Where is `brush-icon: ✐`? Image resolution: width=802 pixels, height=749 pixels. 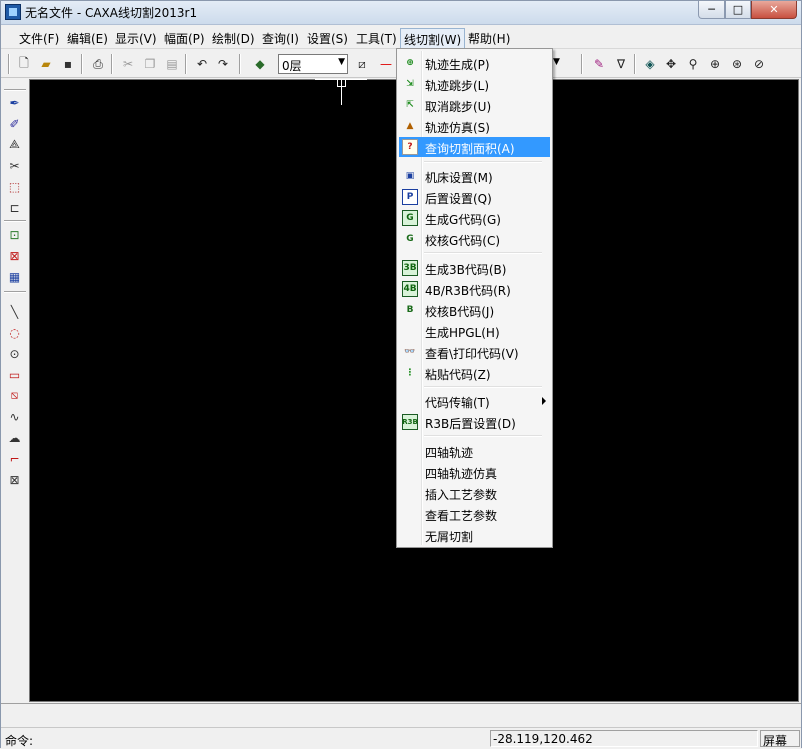
brush-icon: ✐ is located at coordinates (14, 123).